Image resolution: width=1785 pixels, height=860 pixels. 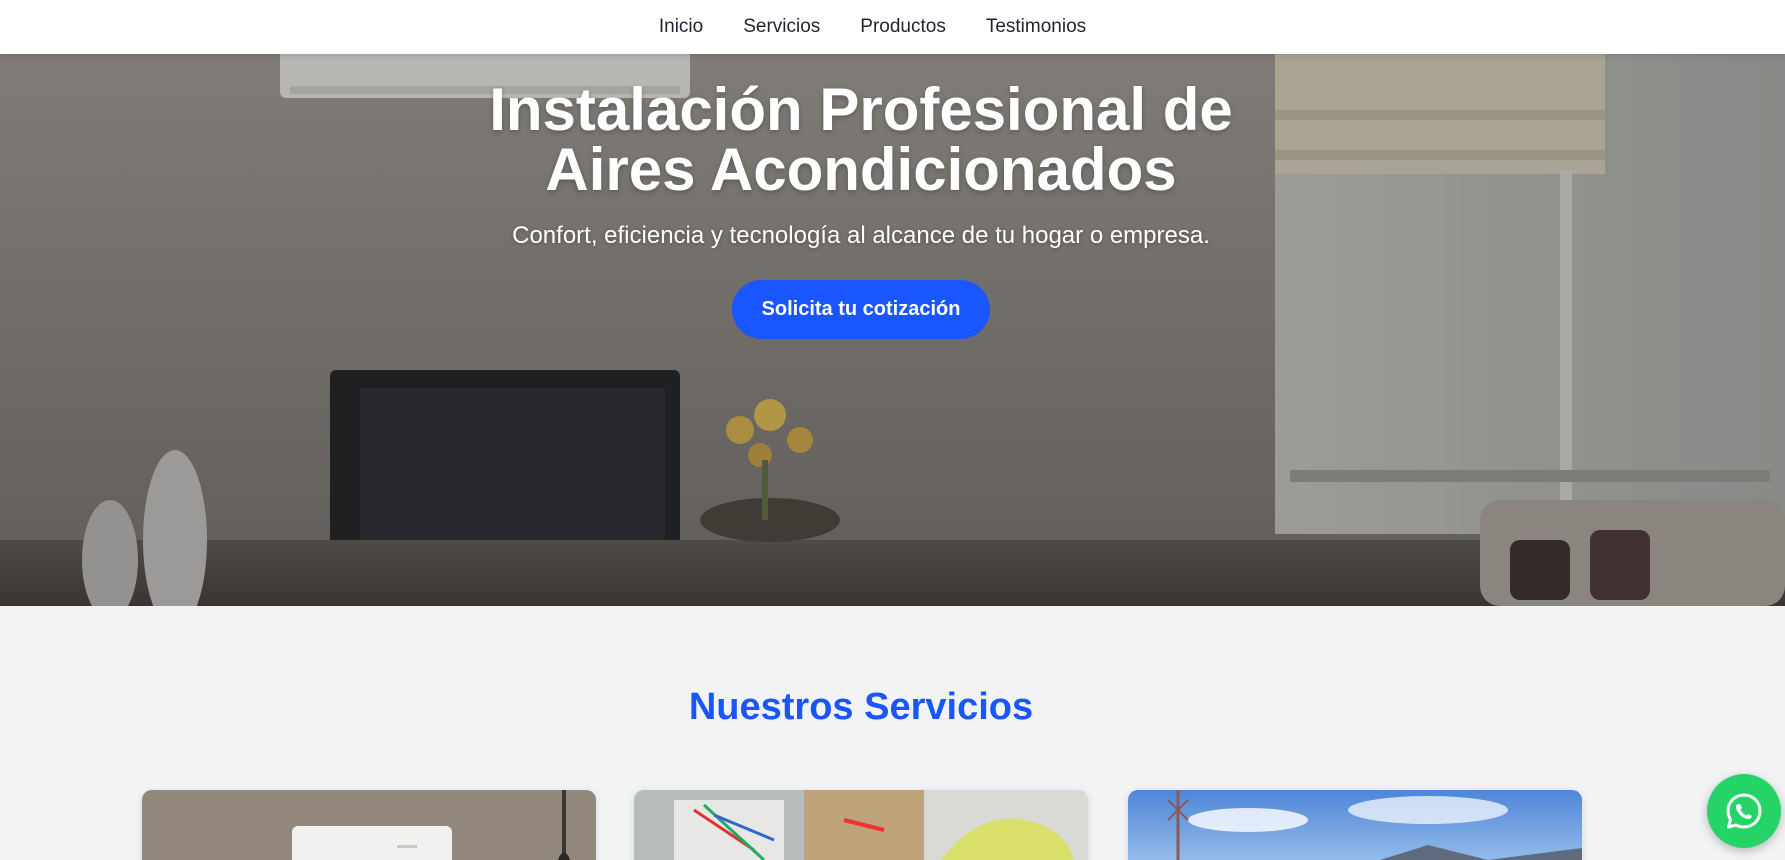 I want to click on whatsapp-button, so click(x=1744, y=811).